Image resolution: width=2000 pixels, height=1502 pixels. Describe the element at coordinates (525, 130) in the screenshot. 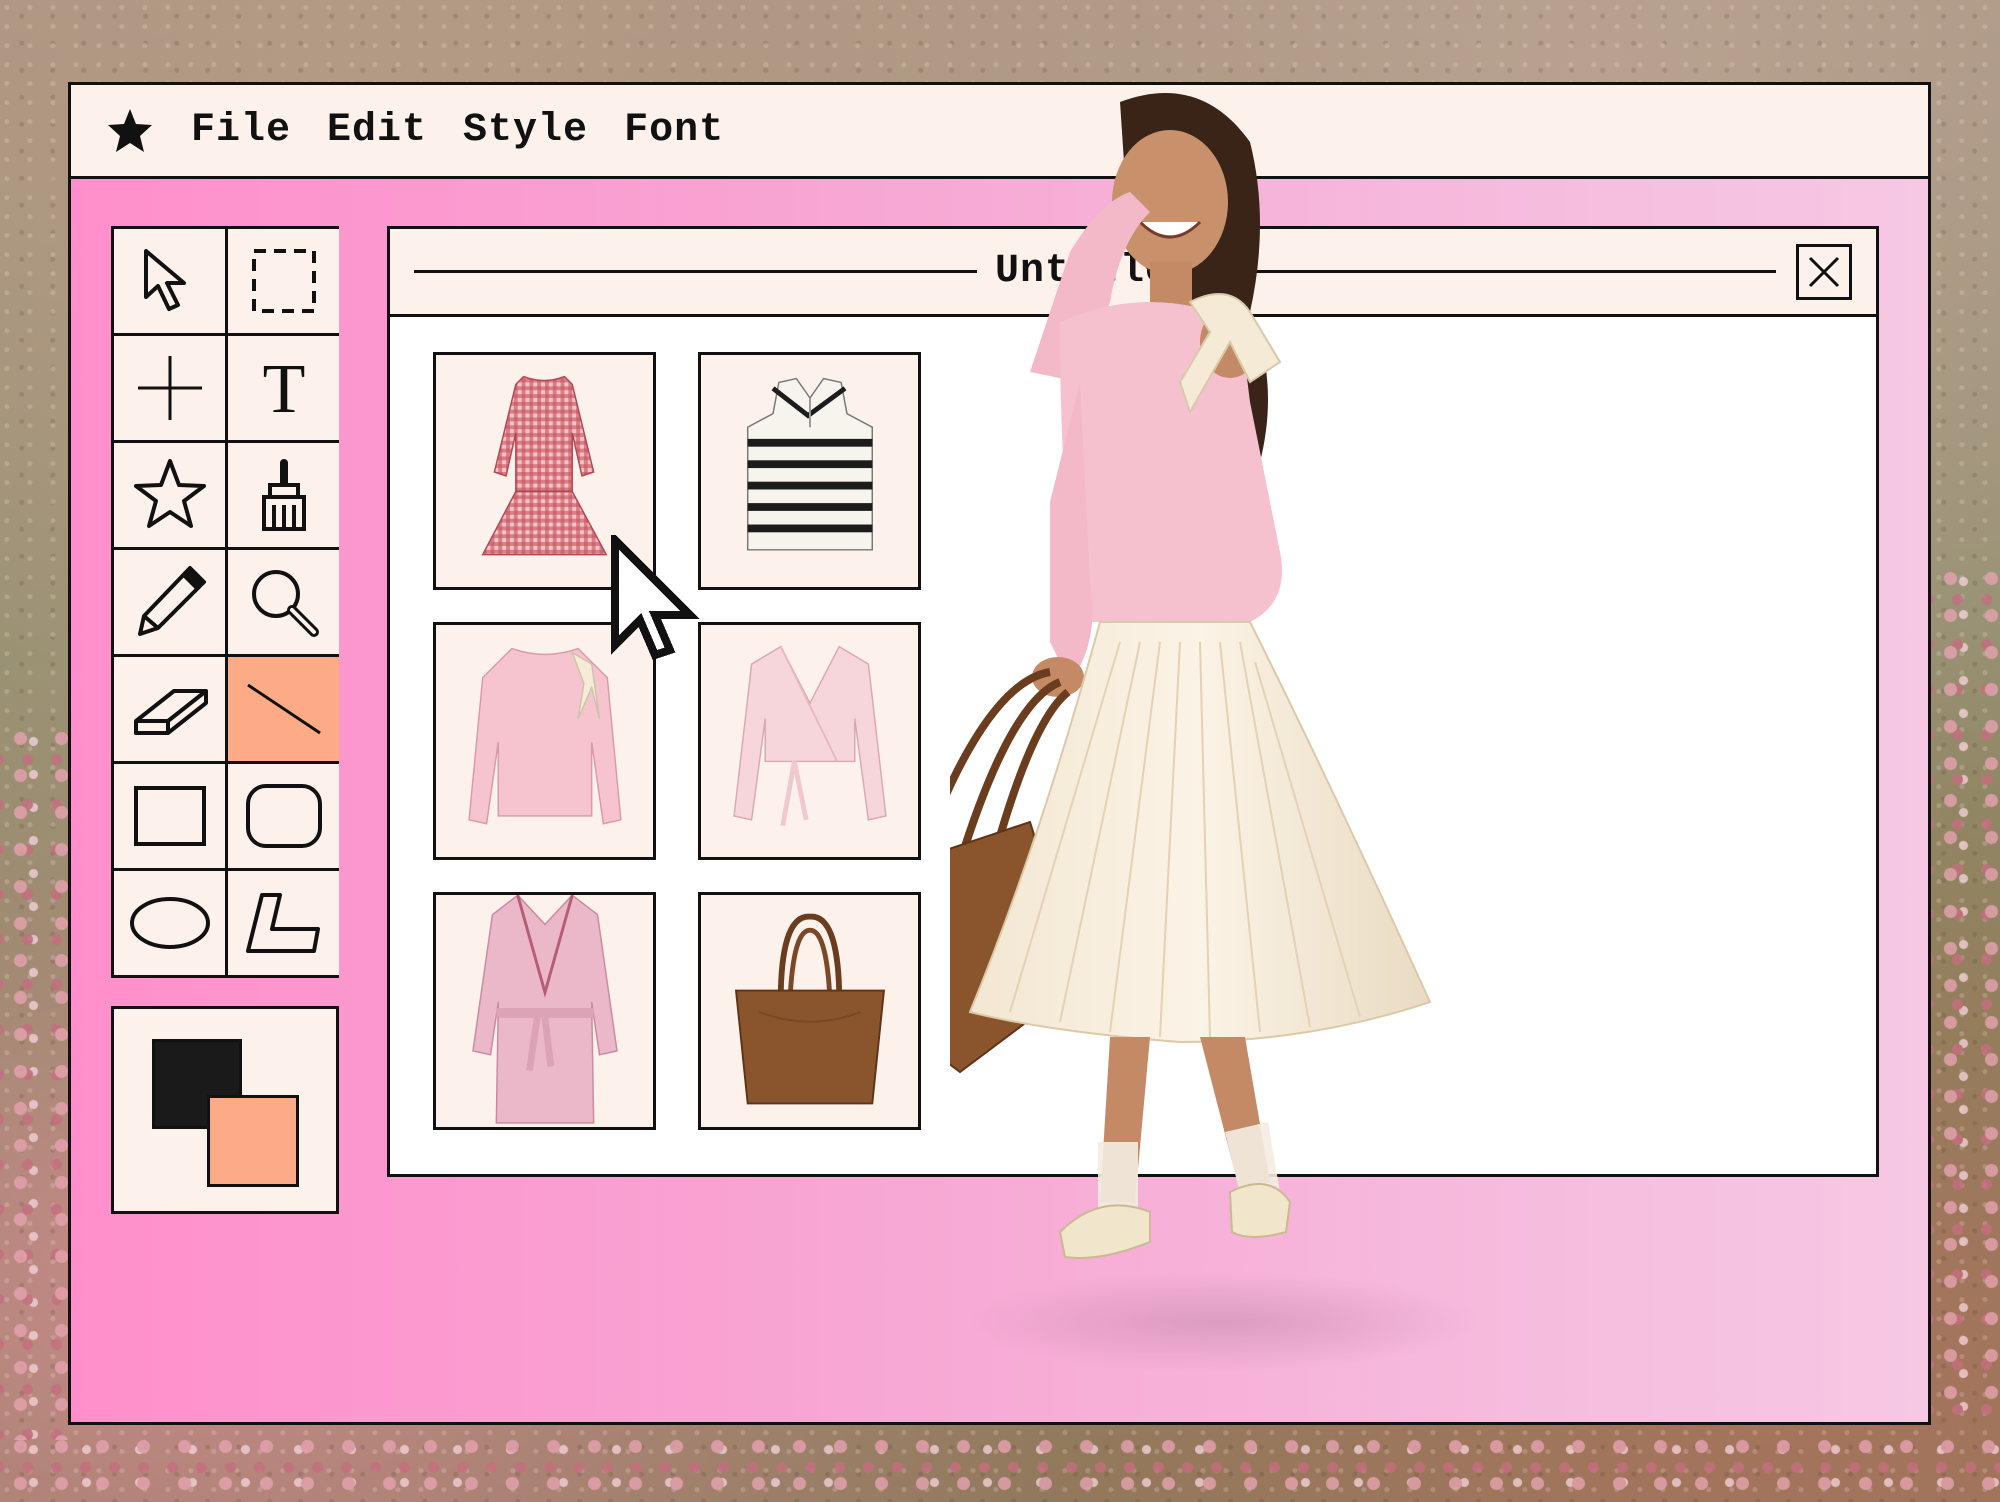

I see `menu-style: Style` at that location.